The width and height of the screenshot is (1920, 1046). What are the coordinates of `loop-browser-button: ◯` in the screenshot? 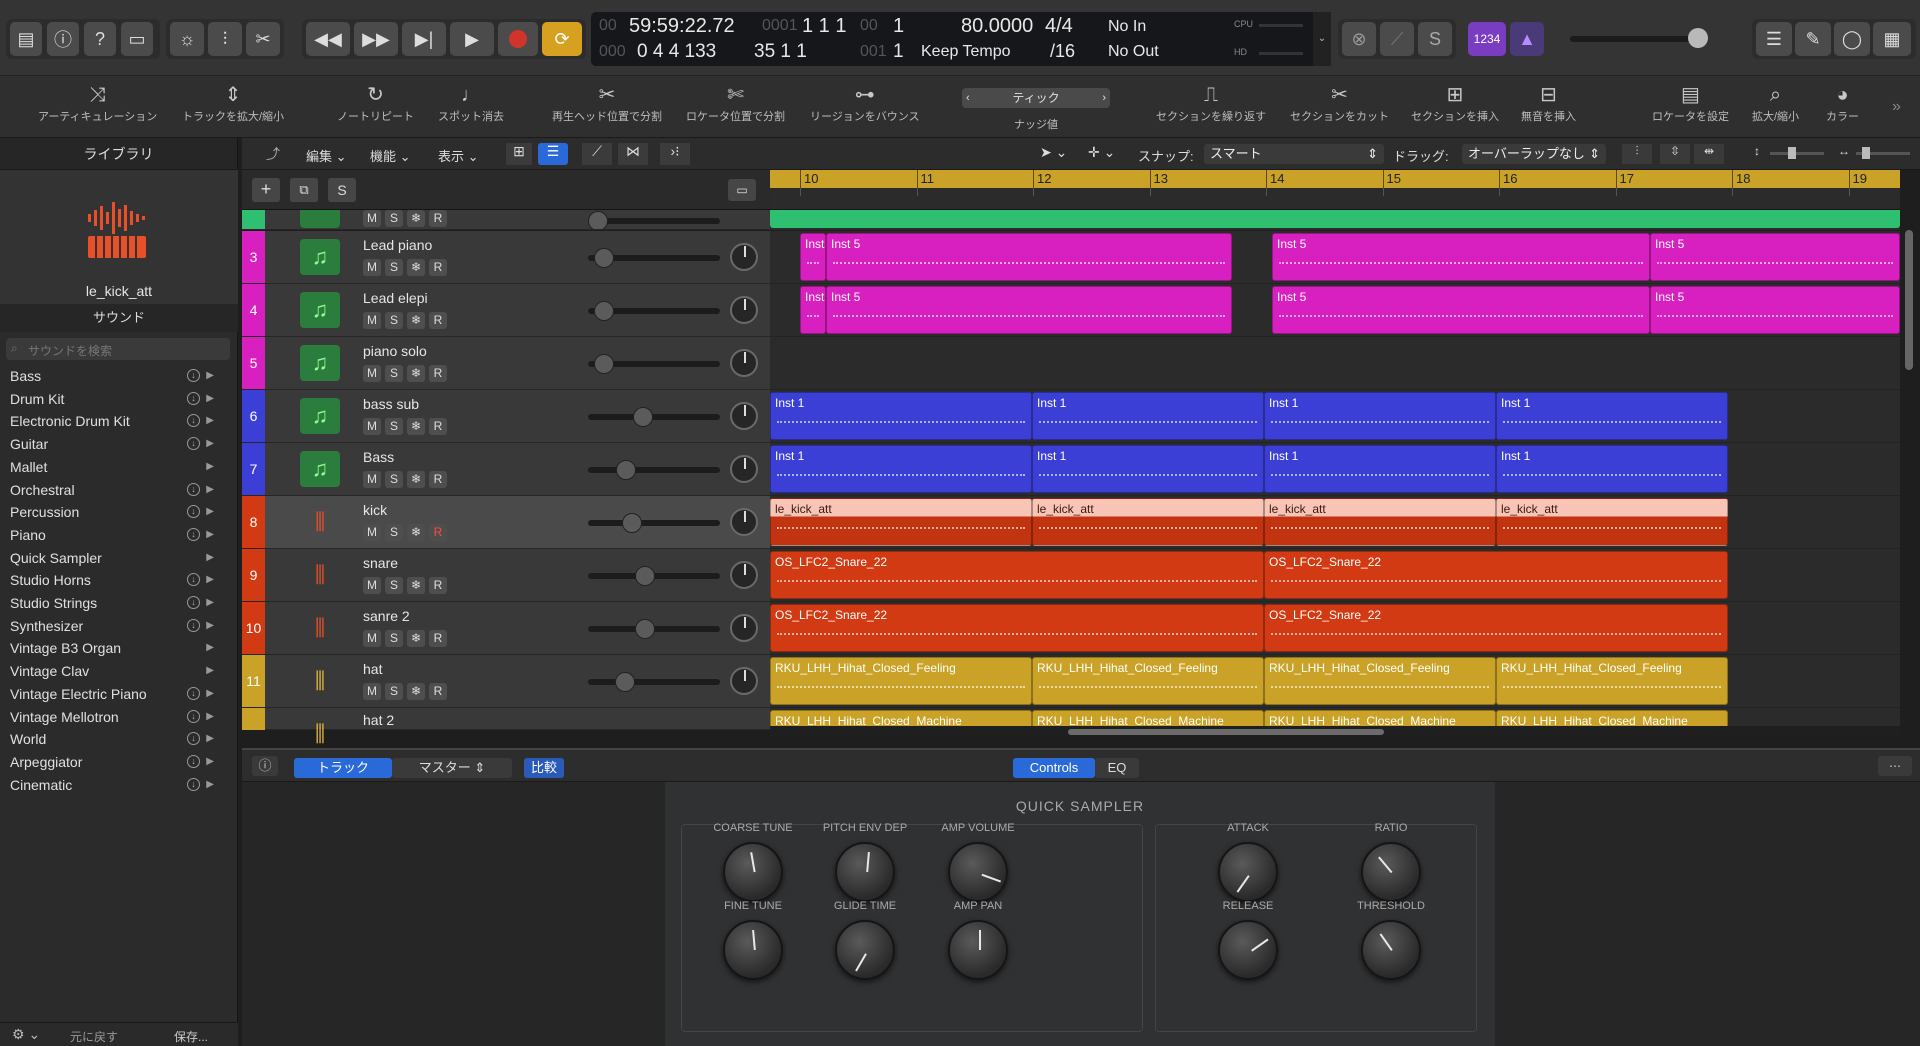 It's located at (1852, 39).